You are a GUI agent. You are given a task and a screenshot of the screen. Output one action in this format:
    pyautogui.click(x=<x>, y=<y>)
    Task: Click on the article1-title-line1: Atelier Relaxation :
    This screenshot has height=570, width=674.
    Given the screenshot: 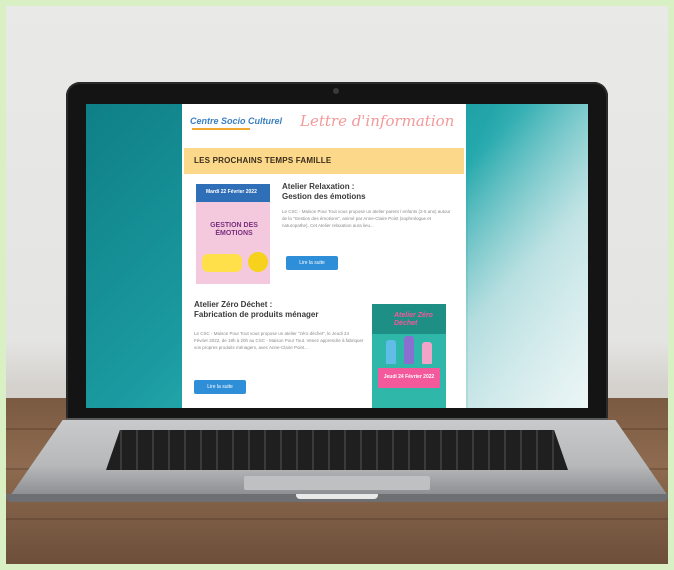 What is the action you would take?
    pyautogui.click(x=318, y=186)
    